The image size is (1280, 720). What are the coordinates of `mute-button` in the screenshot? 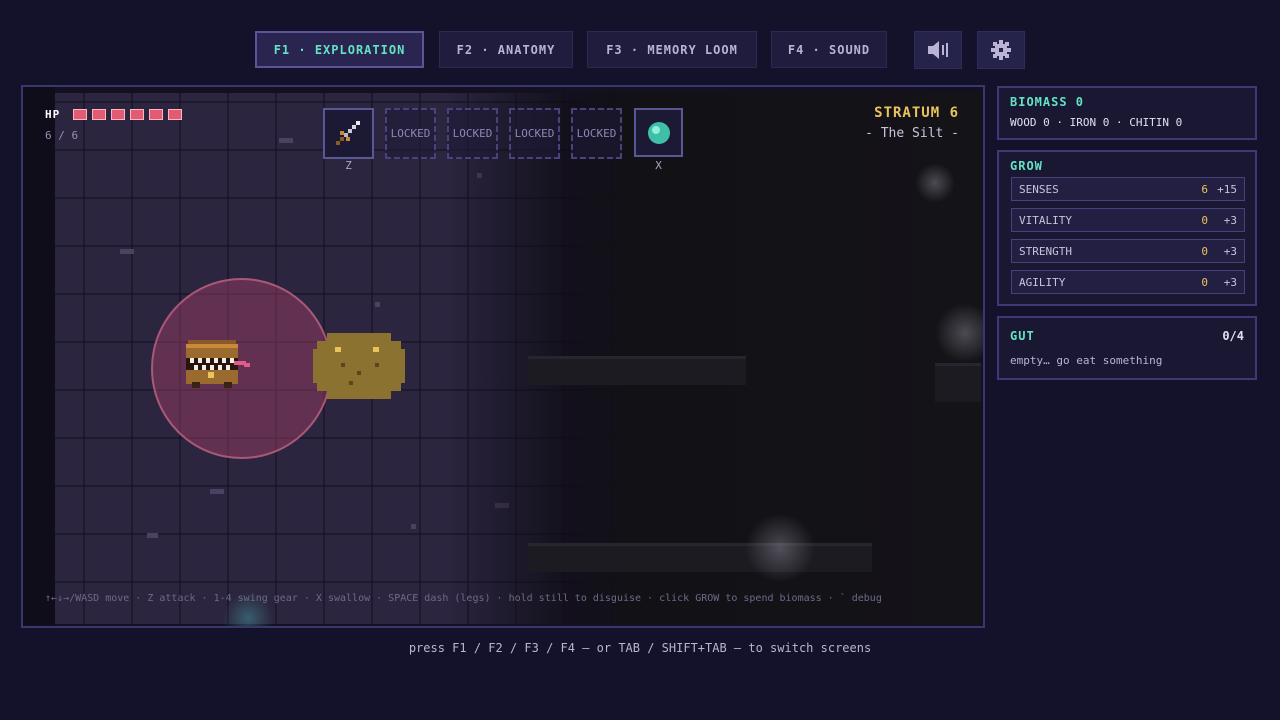 It's located at (938, 50).